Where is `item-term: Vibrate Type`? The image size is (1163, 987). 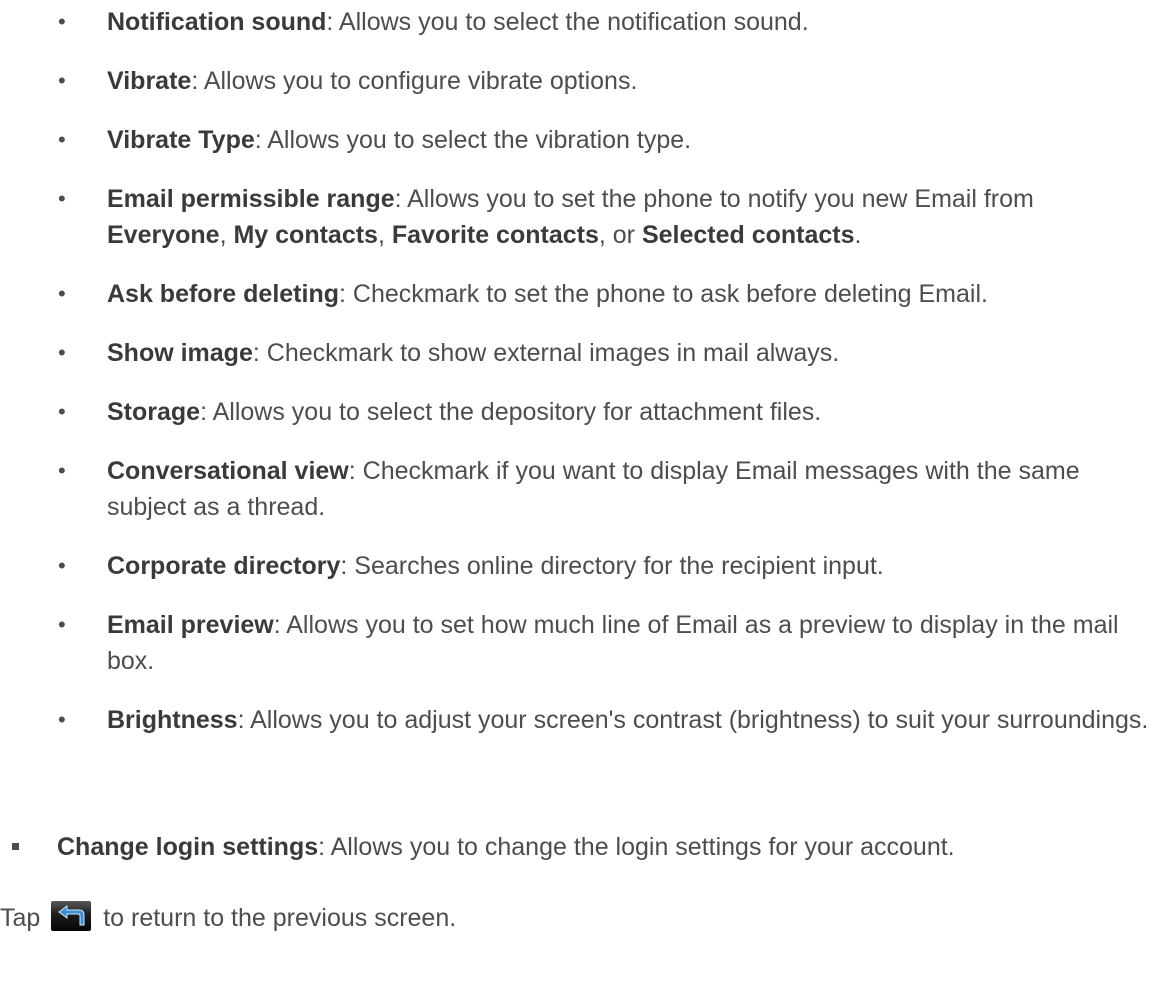 item-term: Vibrate Type is located at coordinates (181, 140).